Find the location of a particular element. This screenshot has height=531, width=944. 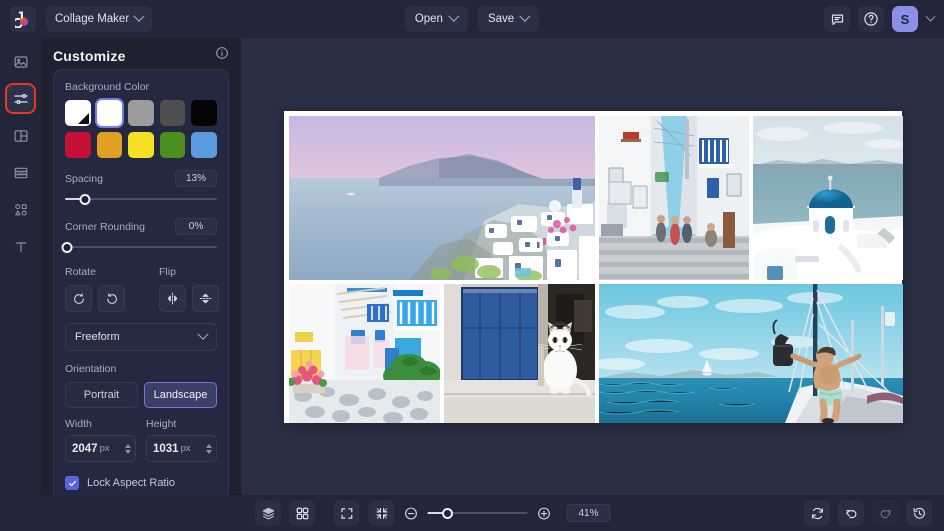

layers-button is located at coordinates (268, 513).